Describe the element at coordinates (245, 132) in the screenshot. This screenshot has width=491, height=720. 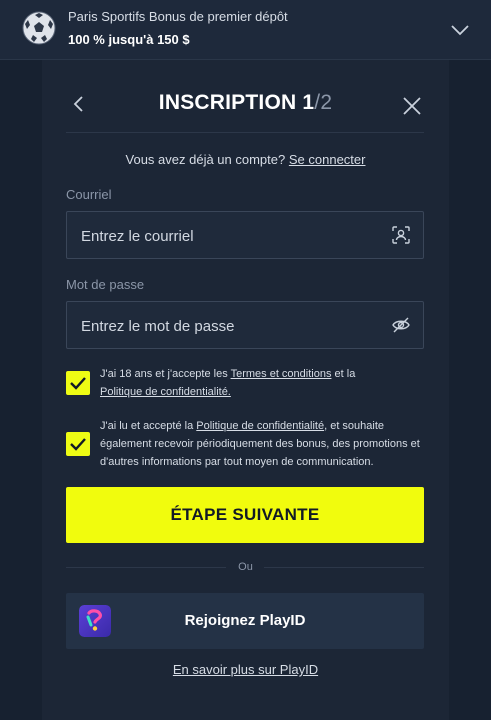
I see `header-divider` at that location.